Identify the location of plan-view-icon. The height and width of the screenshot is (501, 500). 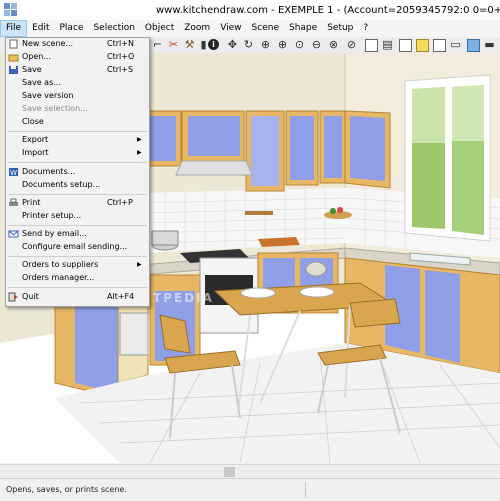
(405, 45).